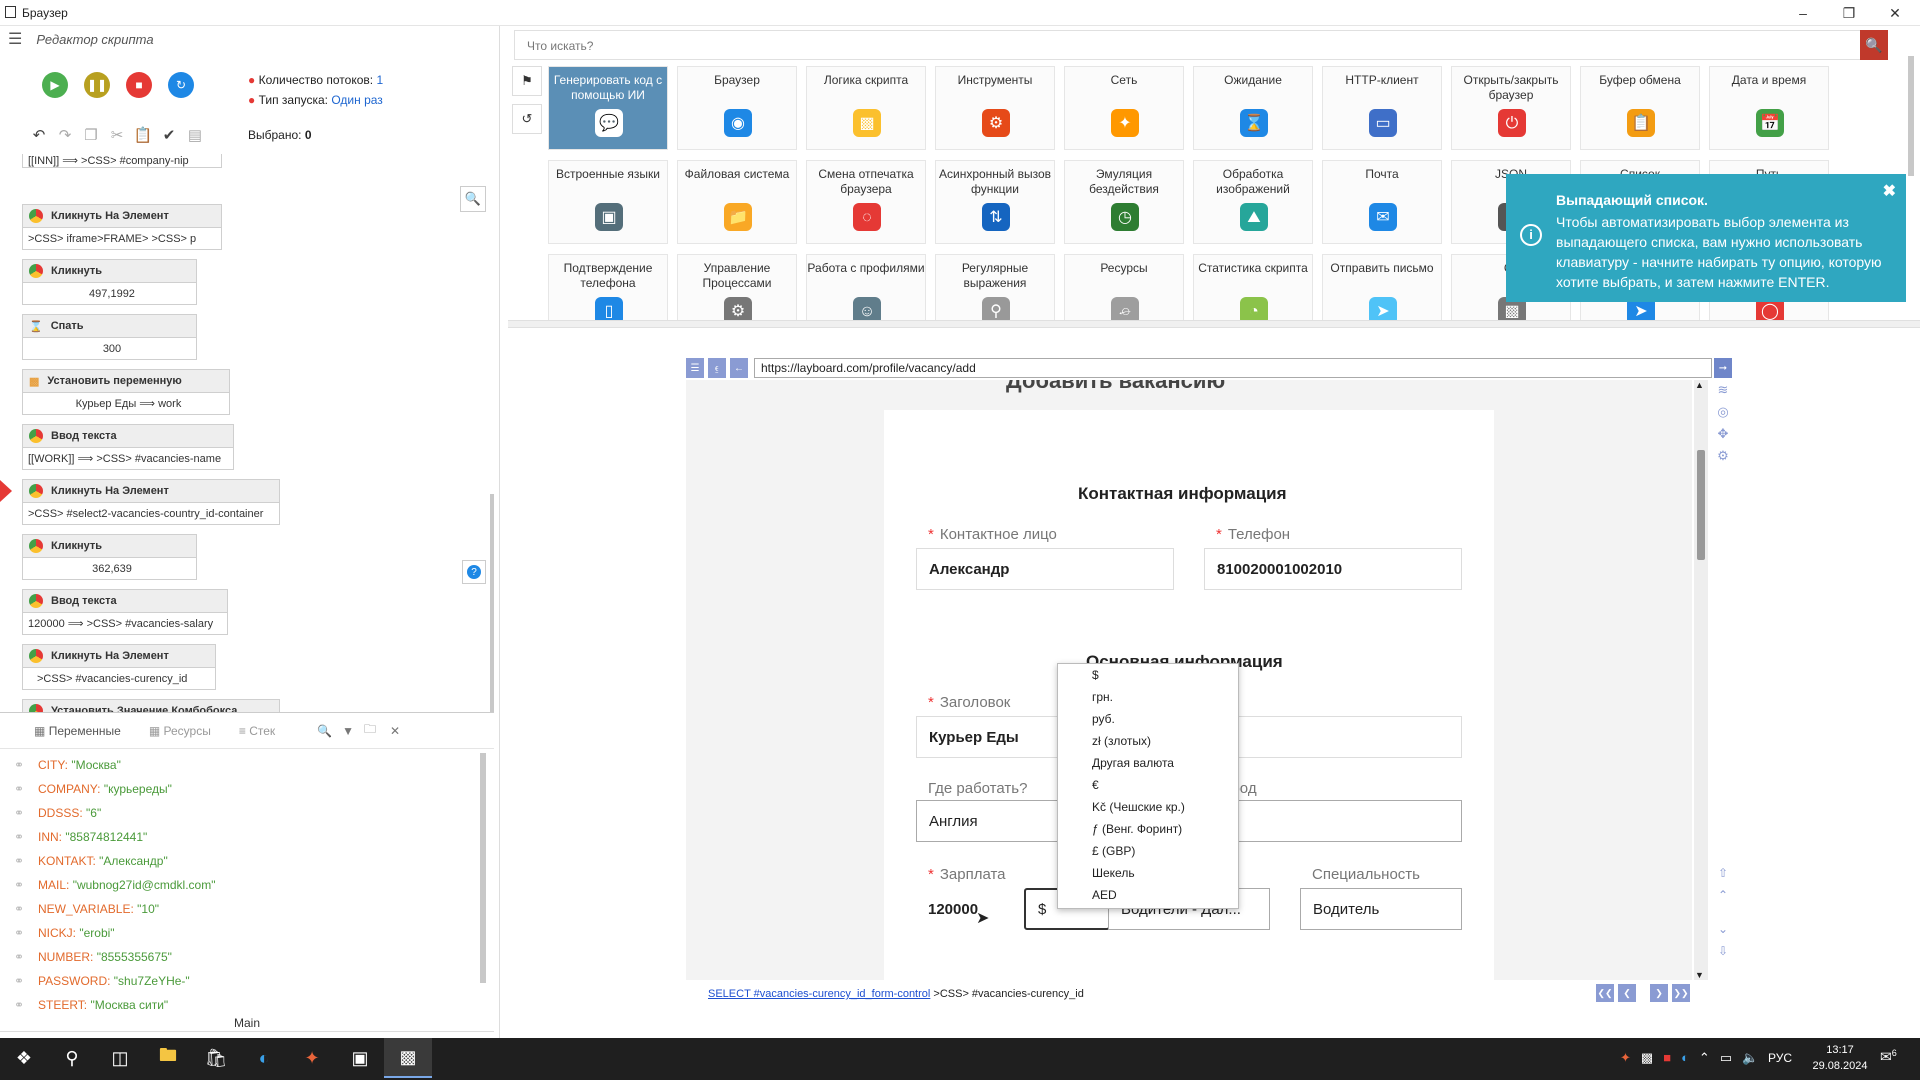  Describe the element at coordinates (966, 909) in the screenshot. I see `salary-input: 120000` at that location.